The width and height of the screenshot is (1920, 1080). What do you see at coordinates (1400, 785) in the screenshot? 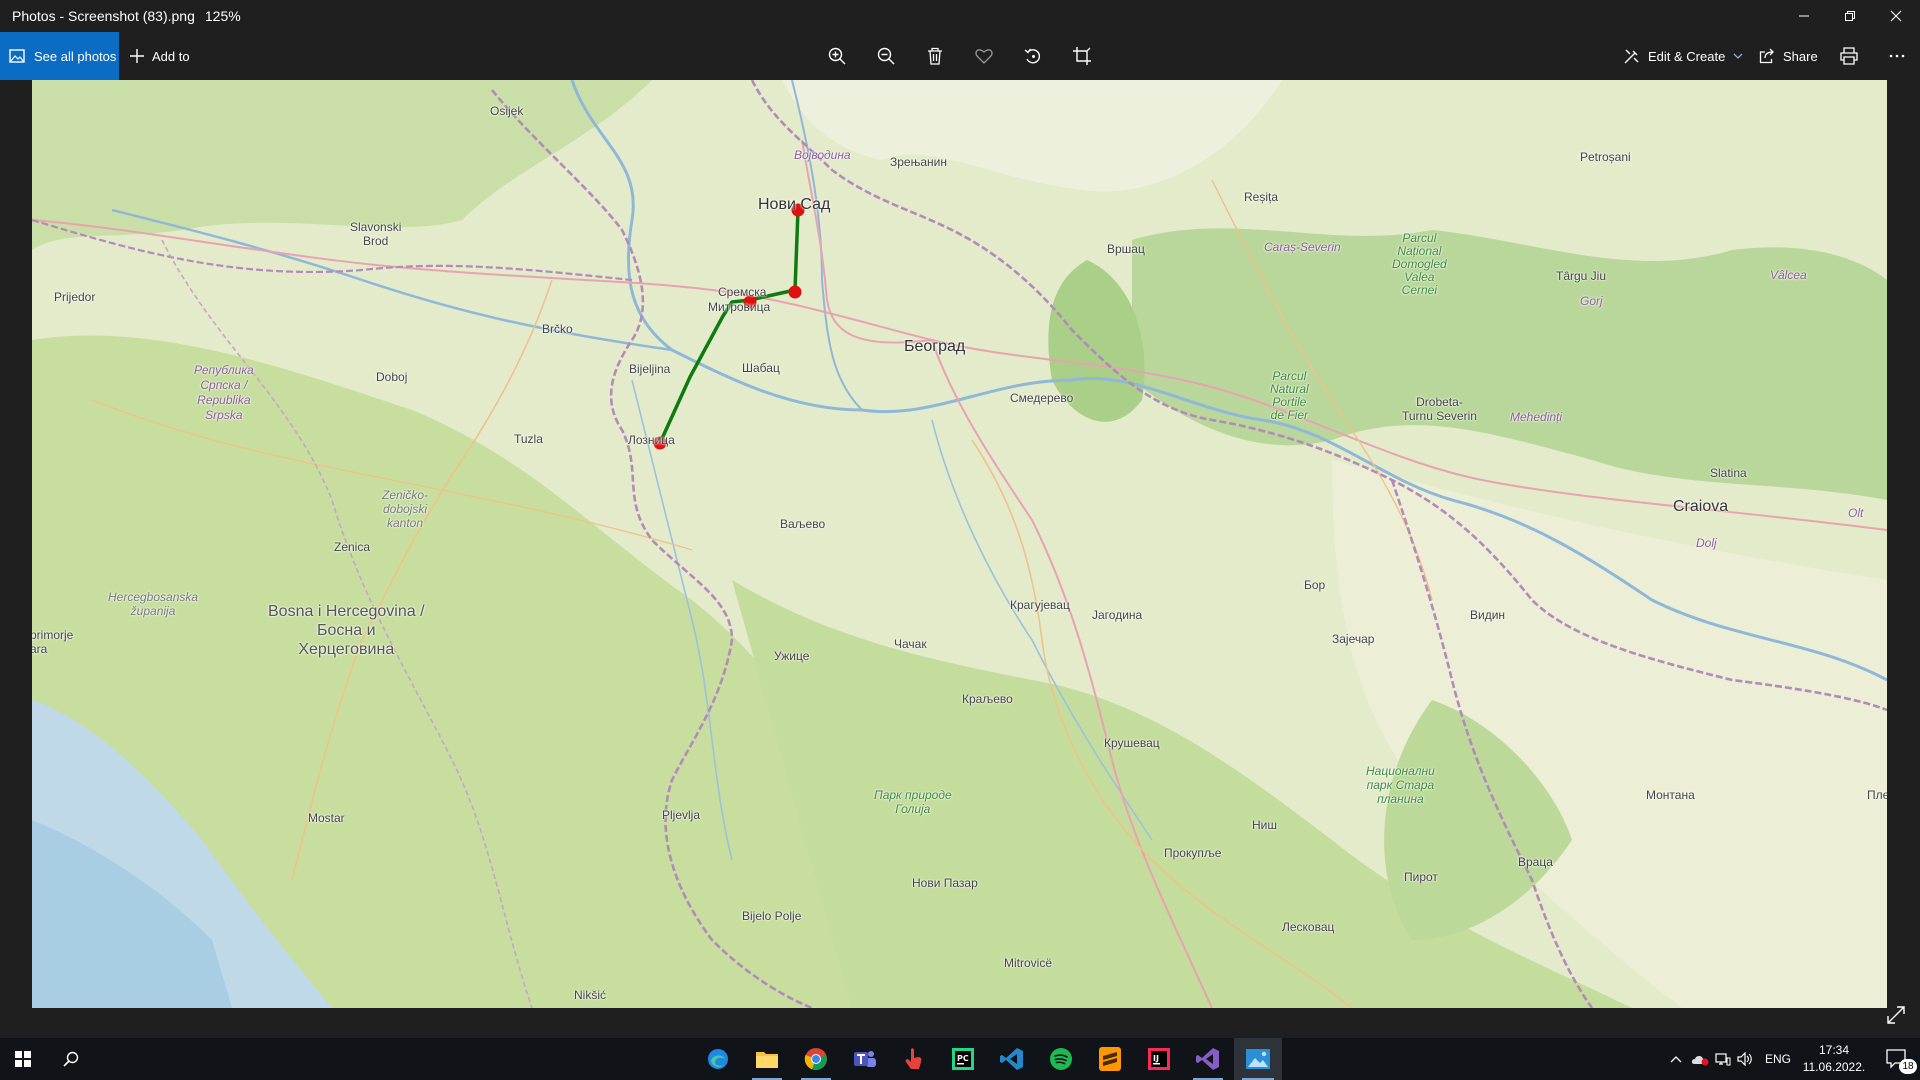
I see `map-label: Национални парк Стара планина` at bounding box center [1400, 785].